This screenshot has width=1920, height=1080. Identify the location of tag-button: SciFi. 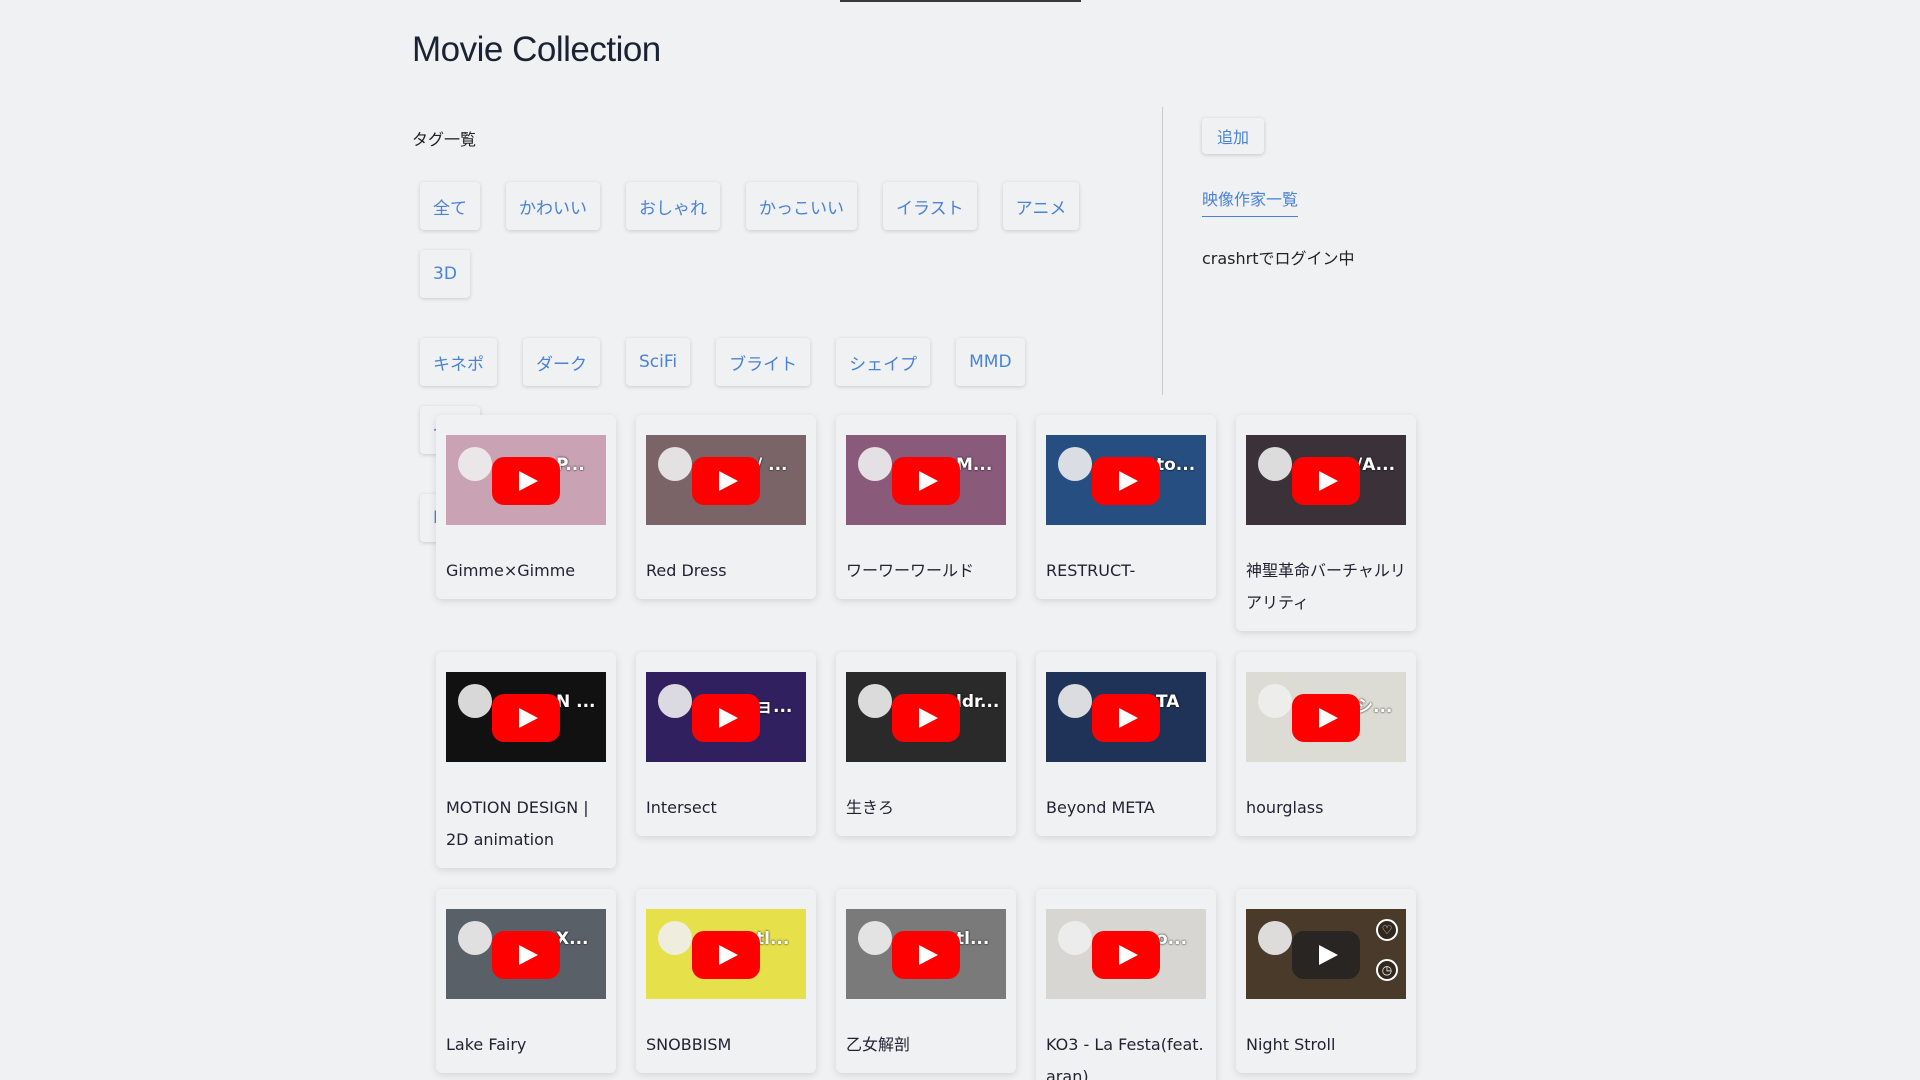
(658, 362).